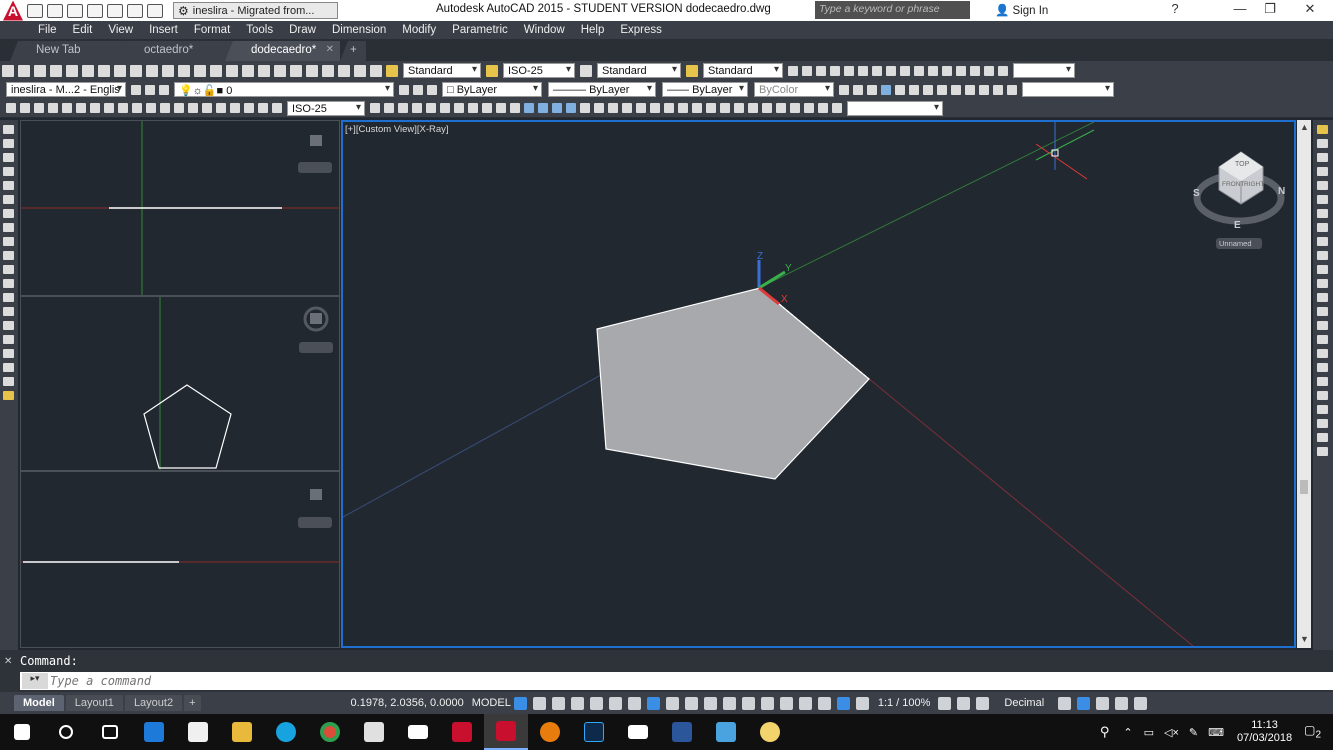  I want to click on array-icon, so click(1322, 185).